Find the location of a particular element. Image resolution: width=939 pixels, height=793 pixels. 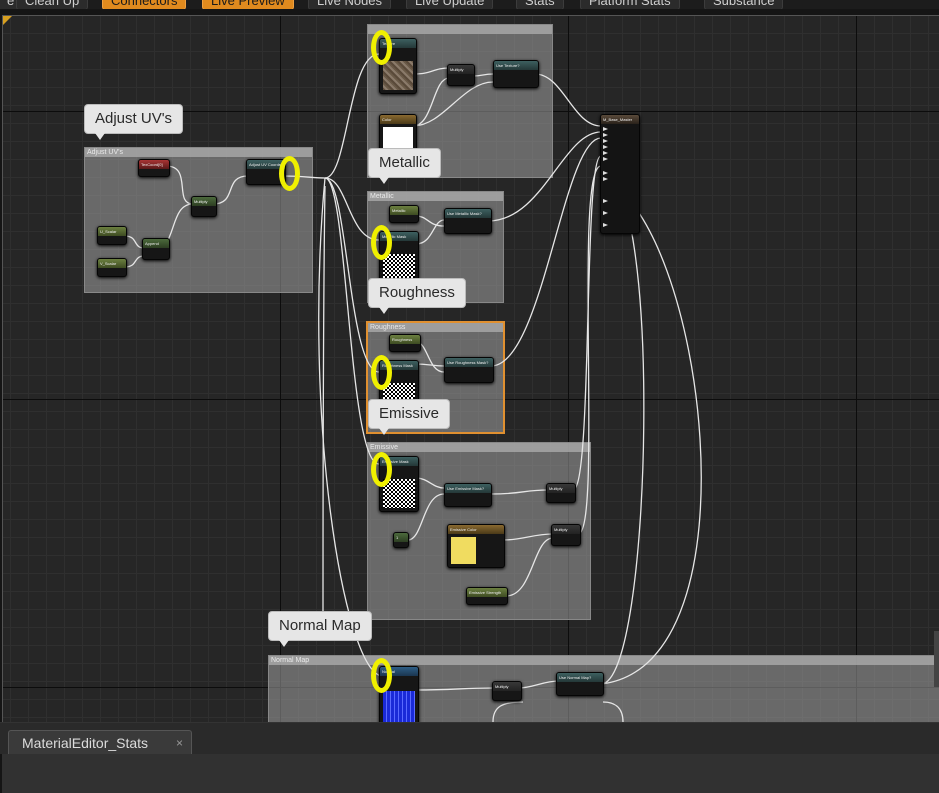

comment-bubble-roughness: Roughness is located at coordinates (417, 296).